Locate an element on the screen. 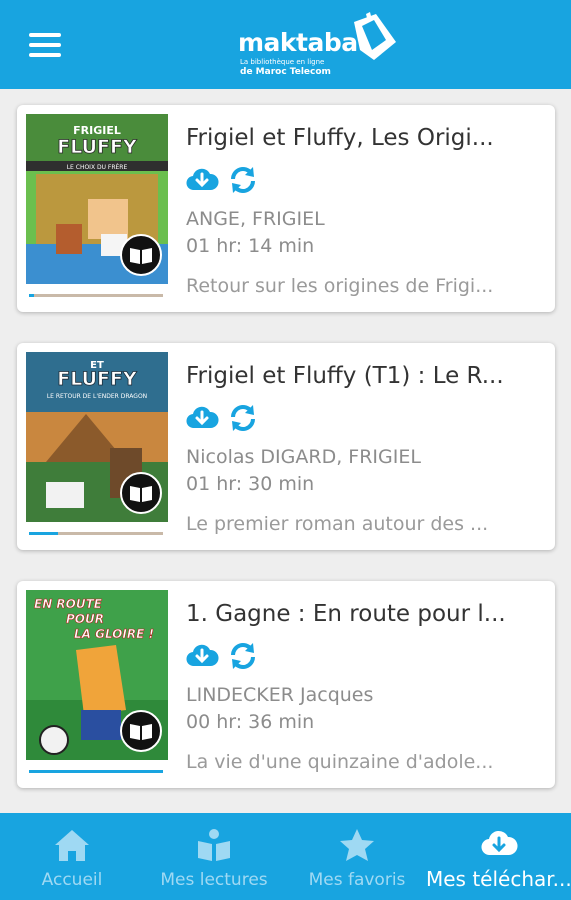  book-cover: ET FLUFFY LE RETOUR DE L'ENDER DRAGON is located at coordinates (97, 437).